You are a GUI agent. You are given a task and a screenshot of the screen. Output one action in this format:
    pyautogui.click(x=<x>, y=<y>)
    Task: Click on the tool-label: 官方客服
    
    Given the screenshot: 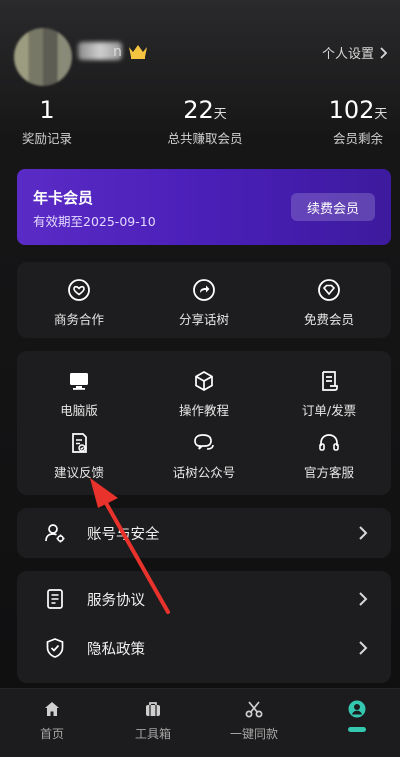 What is the action you would take?
    pyautogui.click(x=328, y=472)
    